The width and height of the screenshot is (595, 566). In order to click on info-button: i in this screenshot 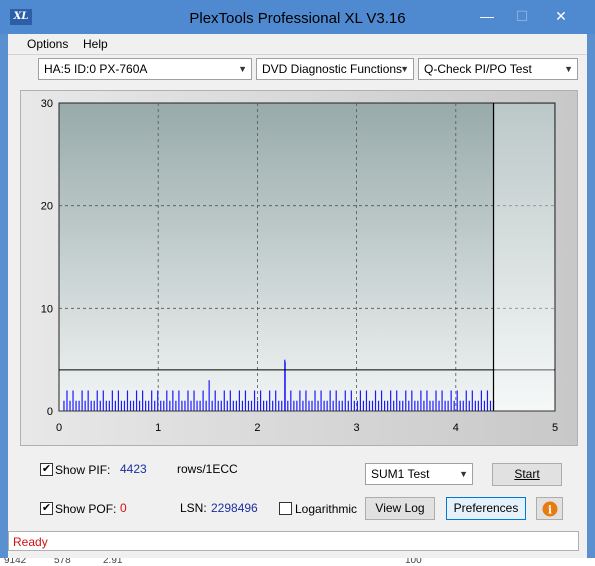, I will do `click(549, 508)`.